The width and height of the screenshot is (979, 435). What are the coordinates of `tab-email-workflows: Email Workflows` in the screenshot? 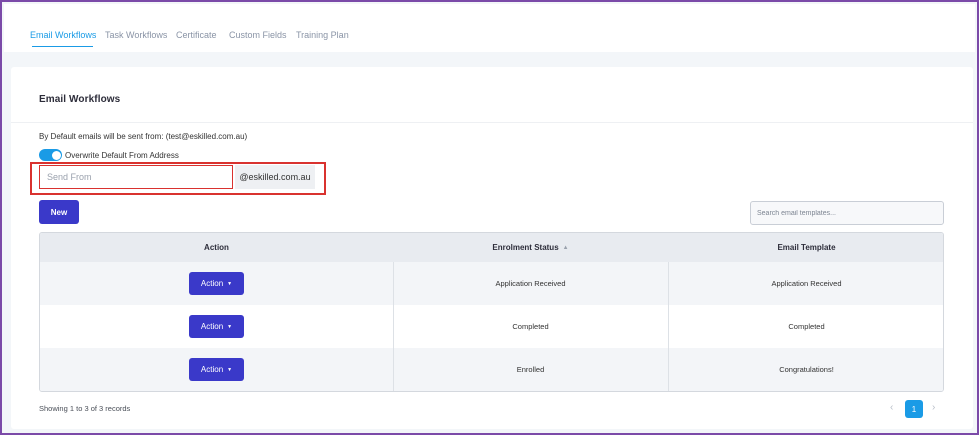 It's located at (63, 35).